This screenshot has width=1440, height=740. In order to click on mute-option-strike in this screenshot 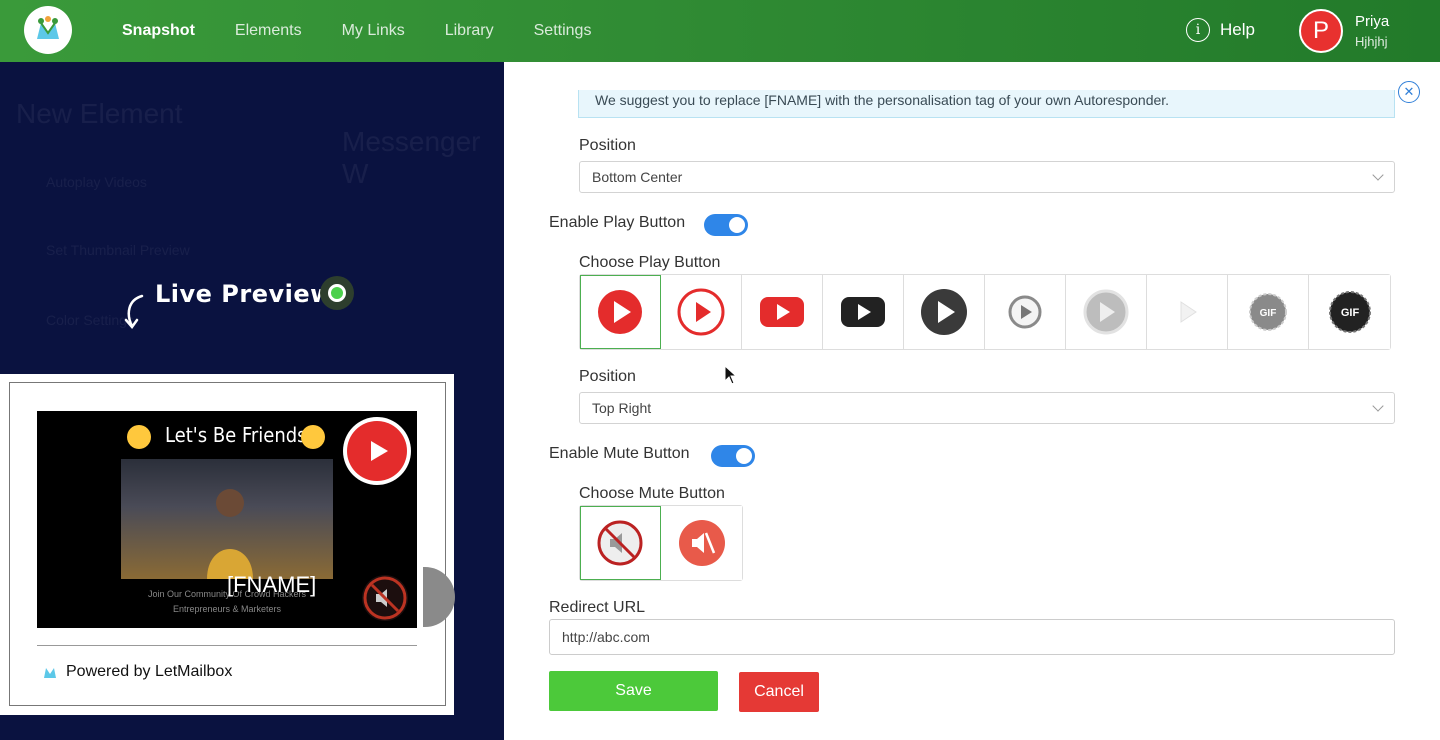, I will do `click(620, 543)`.